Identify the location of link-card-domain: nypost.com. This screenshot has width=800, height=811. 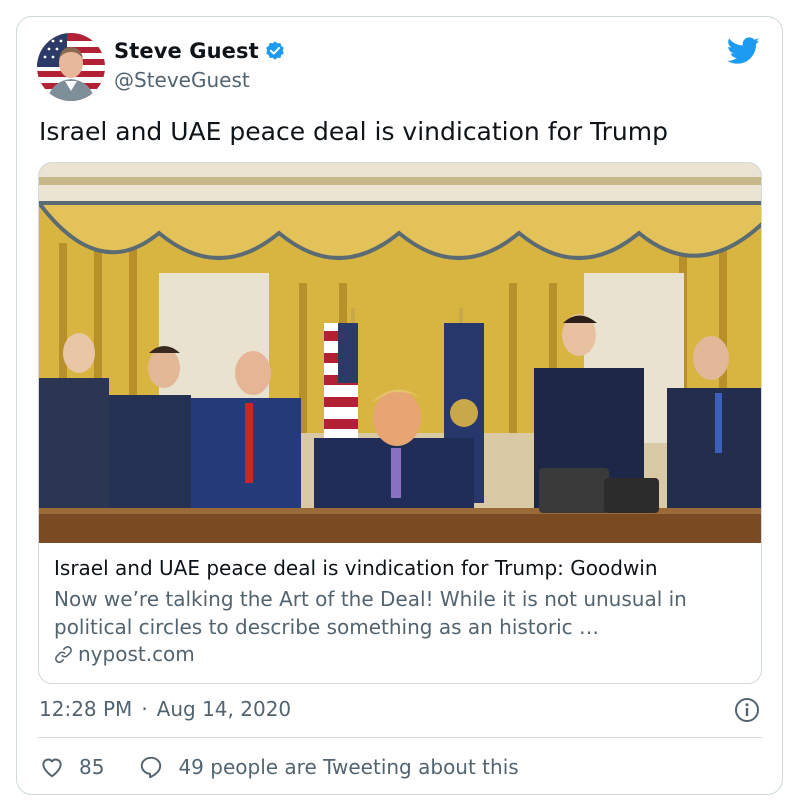
(136, 654).